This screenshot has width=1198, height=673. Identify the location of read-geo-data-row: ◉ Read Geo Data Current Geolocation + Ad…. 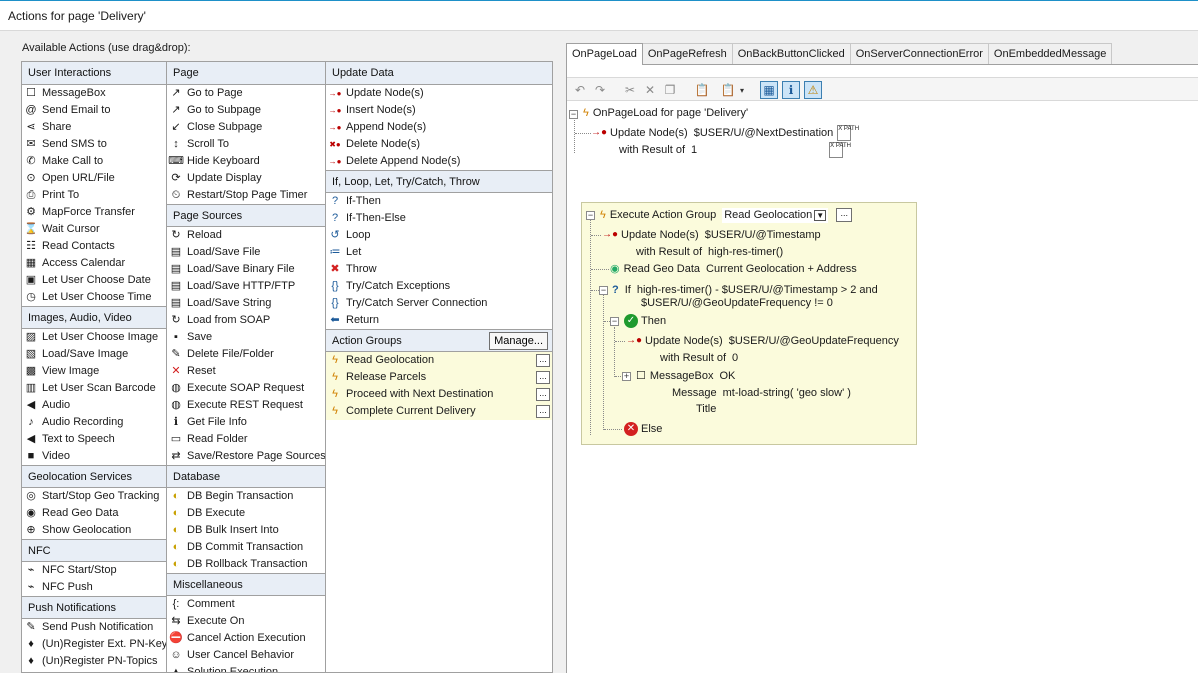
(733, 269).